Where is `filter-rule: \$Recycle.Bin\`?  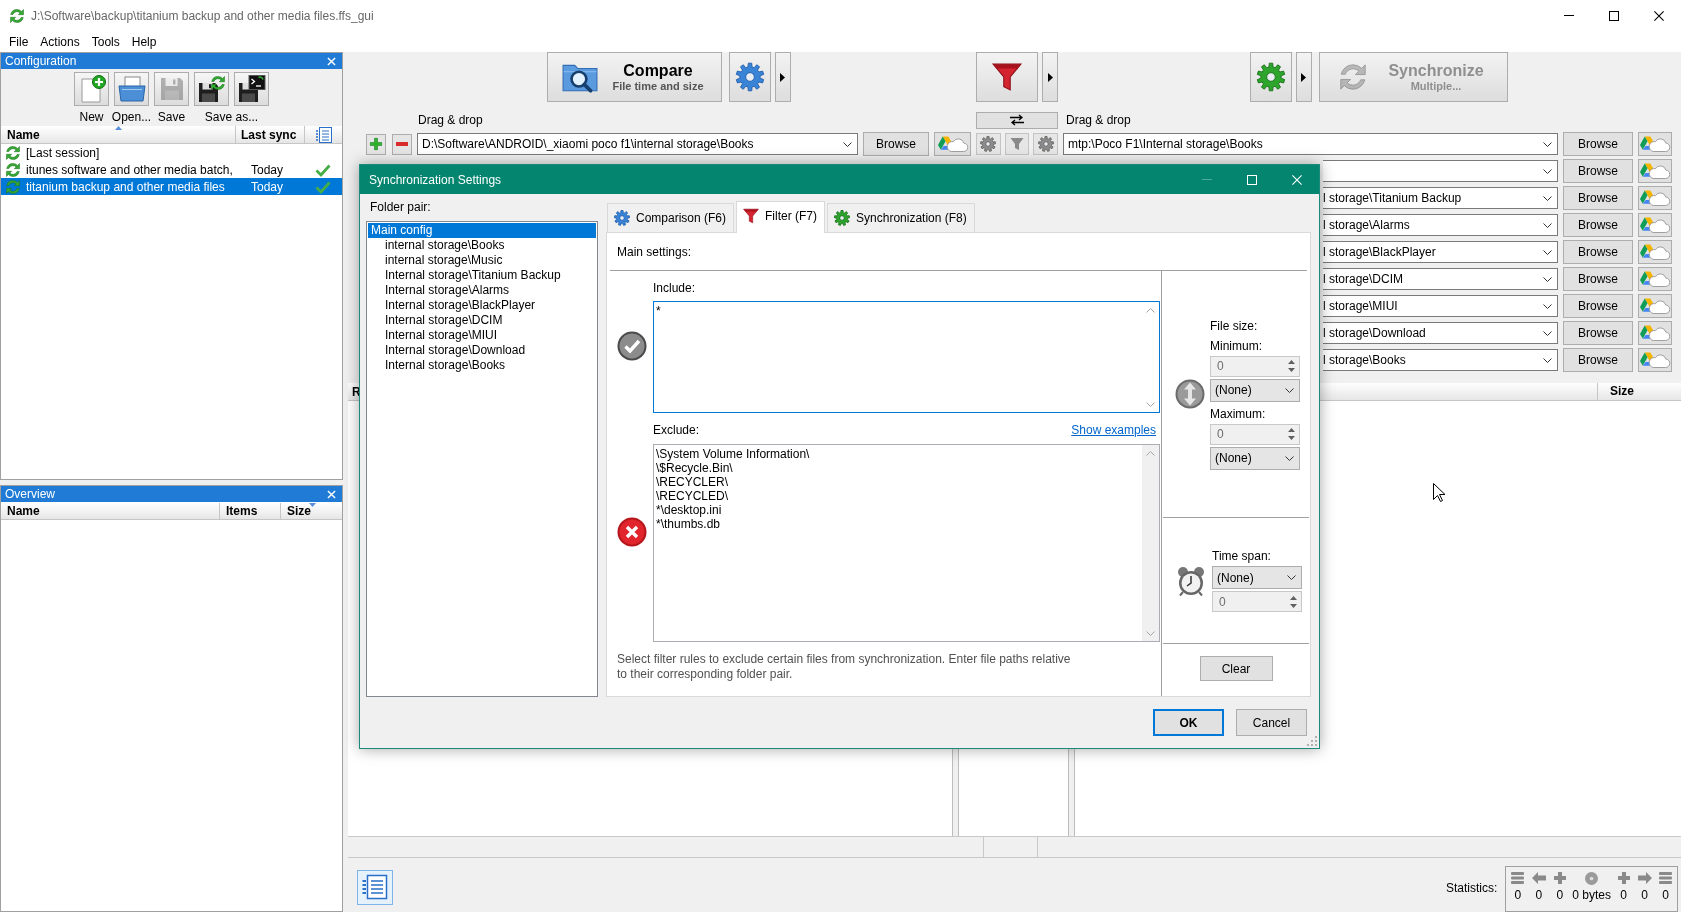 filter-rule: \$Recycle.Bin\ is located at coordinates (695, 468).